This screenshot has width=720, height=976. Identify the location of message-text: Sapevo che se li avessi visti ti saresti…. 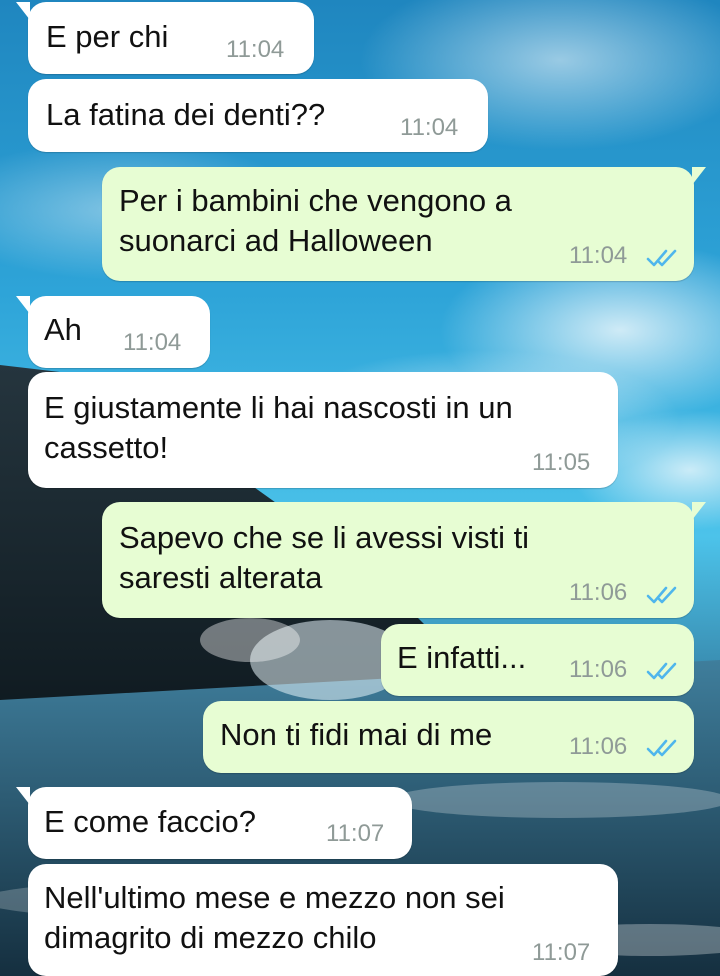
(324, 557).